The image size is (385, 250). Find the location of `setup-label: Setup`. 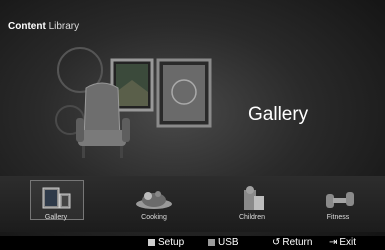

setup-label: Setup is located at coordinates (171, 242).